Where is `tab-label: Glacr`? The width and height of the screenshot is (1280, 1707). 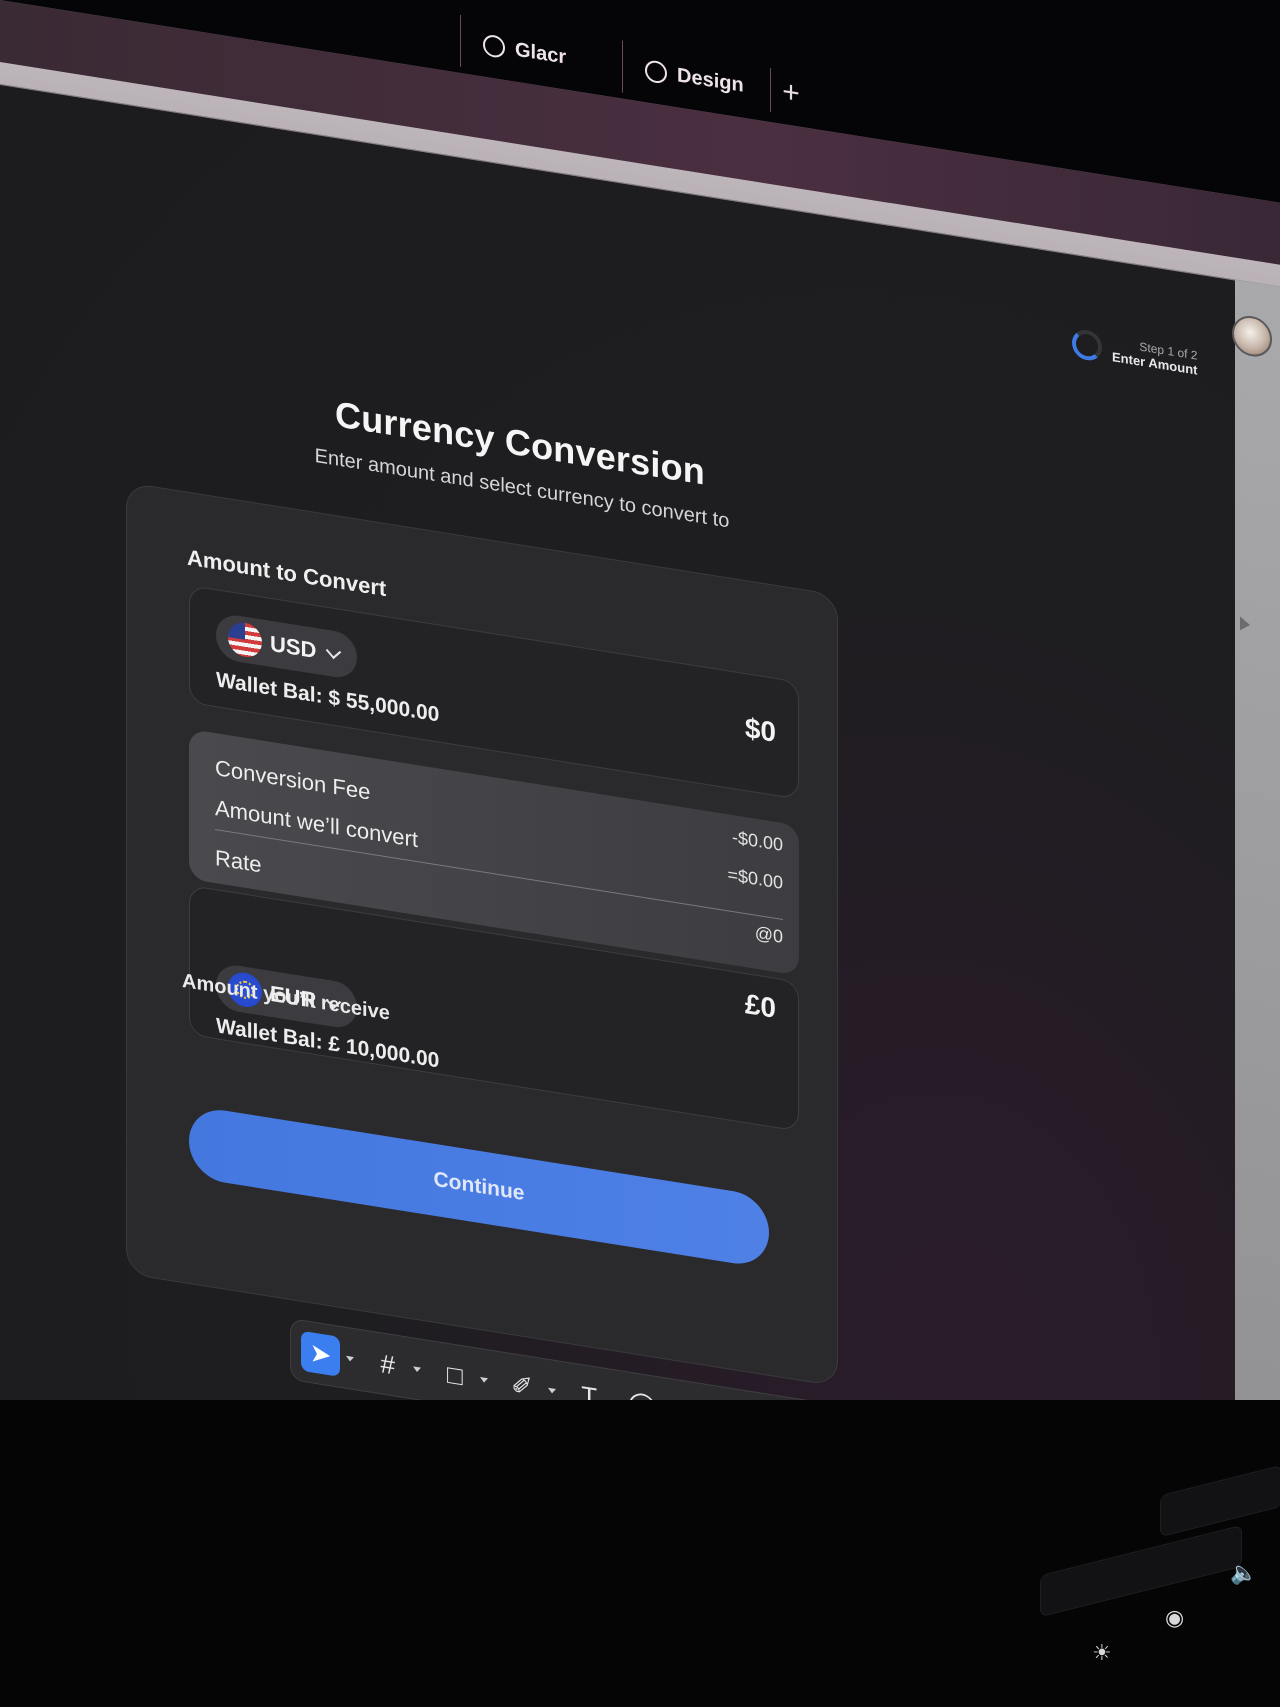
tab-label: Glacr is located at coordinates (541, 53).